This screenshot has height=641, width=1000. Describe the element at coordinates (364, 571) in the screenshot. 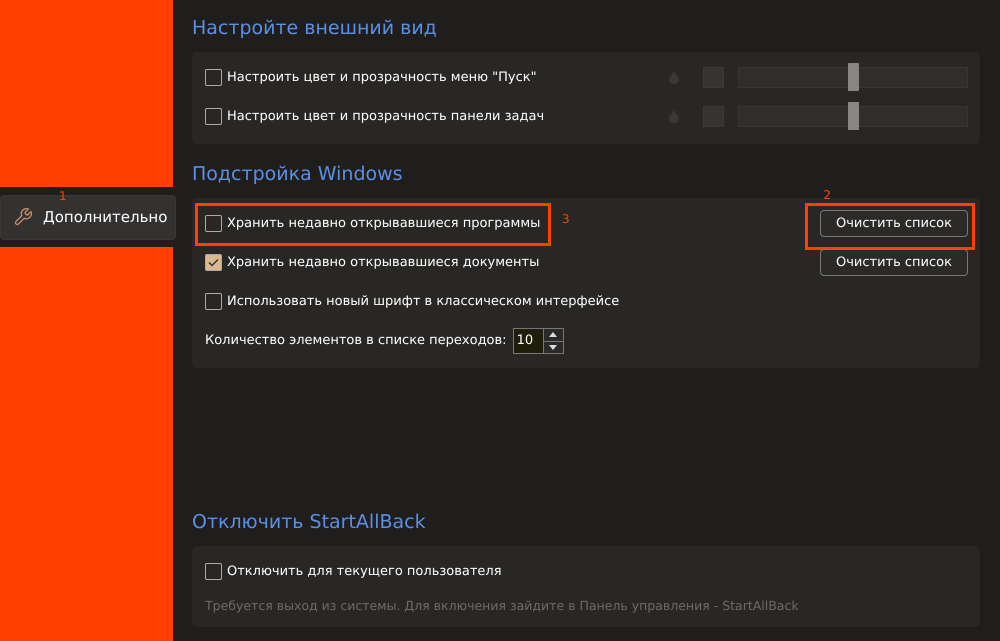

I see `option-label: Отключить для текущего пользователя` at that location.